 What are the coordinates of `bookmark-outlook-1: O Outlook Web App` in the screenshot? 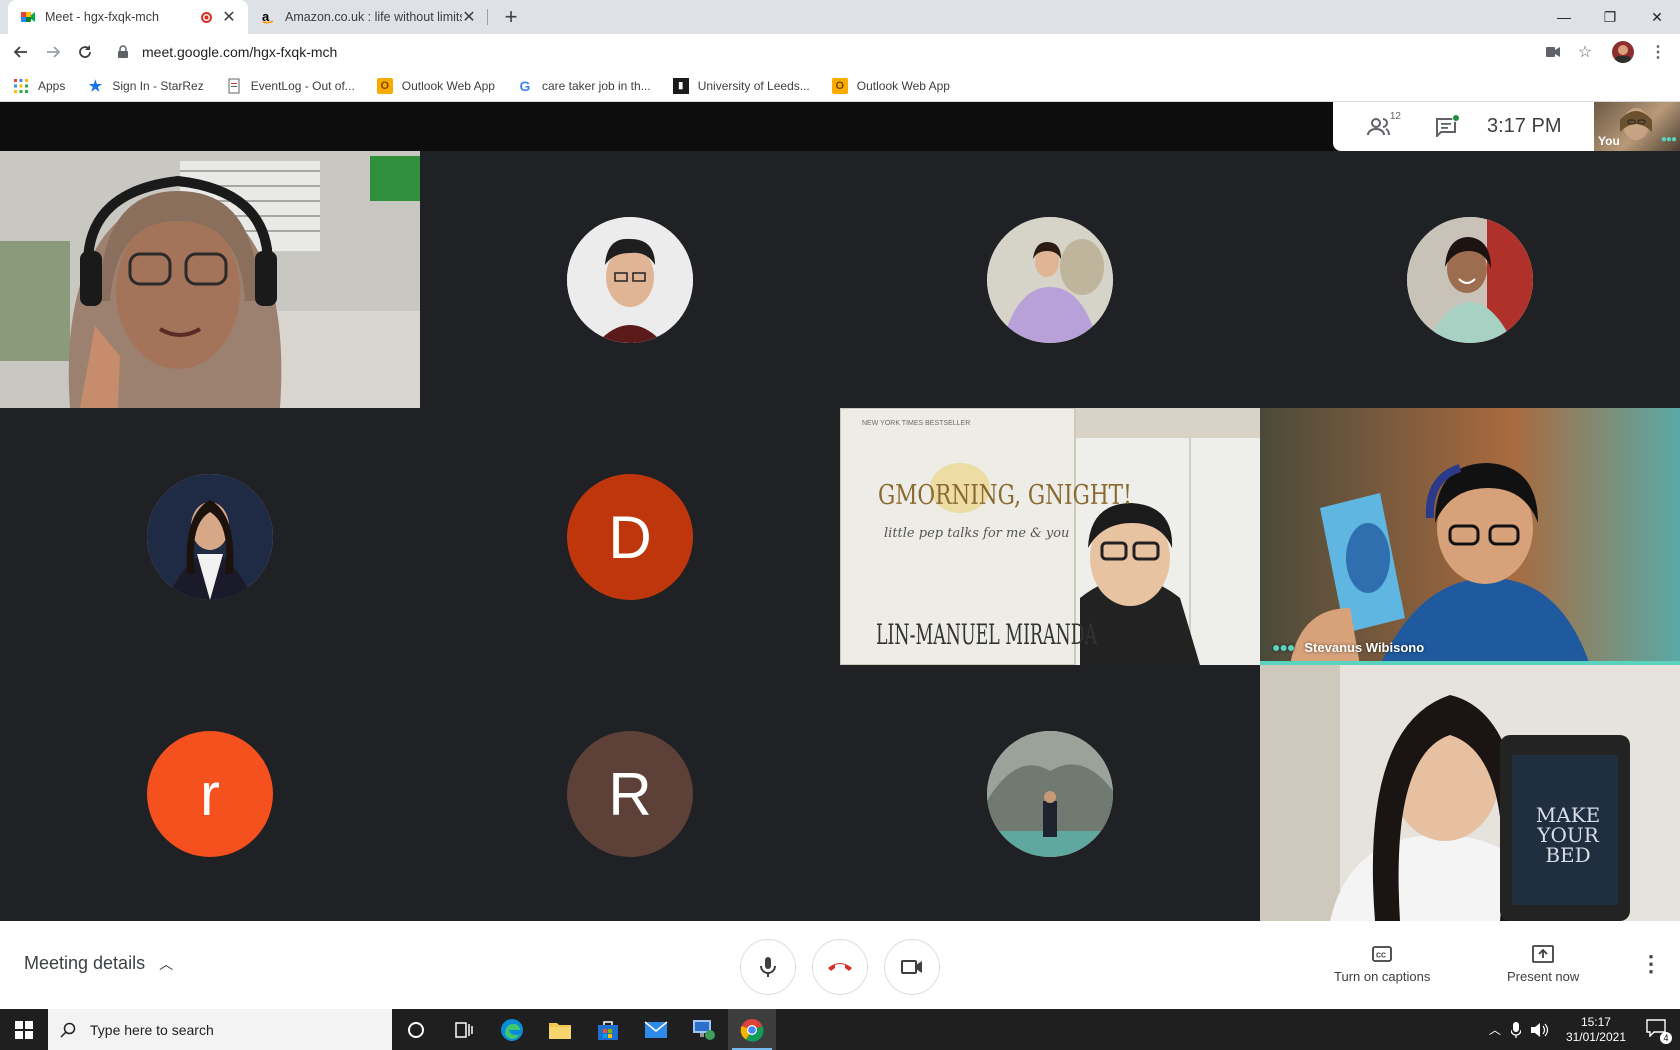 It's located at (435, 85).